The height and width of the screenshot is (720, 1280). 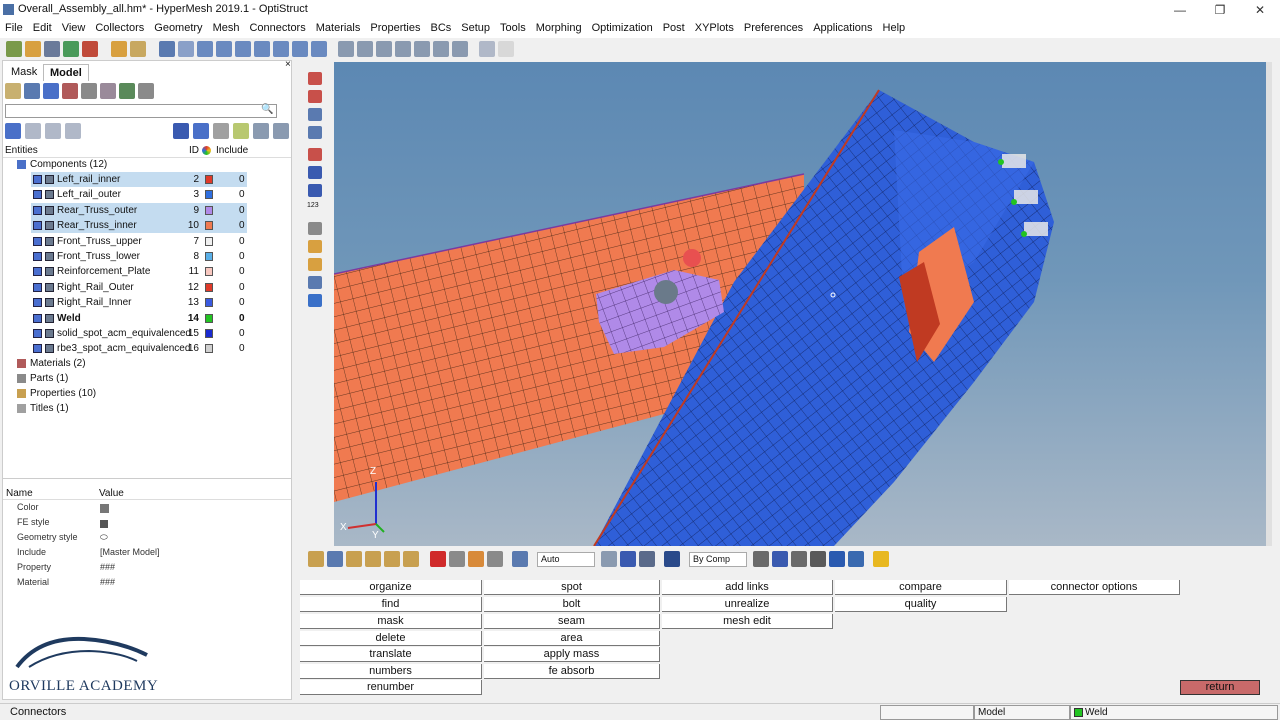 I want to click on monitor-icon, so click(x=856, y=559).